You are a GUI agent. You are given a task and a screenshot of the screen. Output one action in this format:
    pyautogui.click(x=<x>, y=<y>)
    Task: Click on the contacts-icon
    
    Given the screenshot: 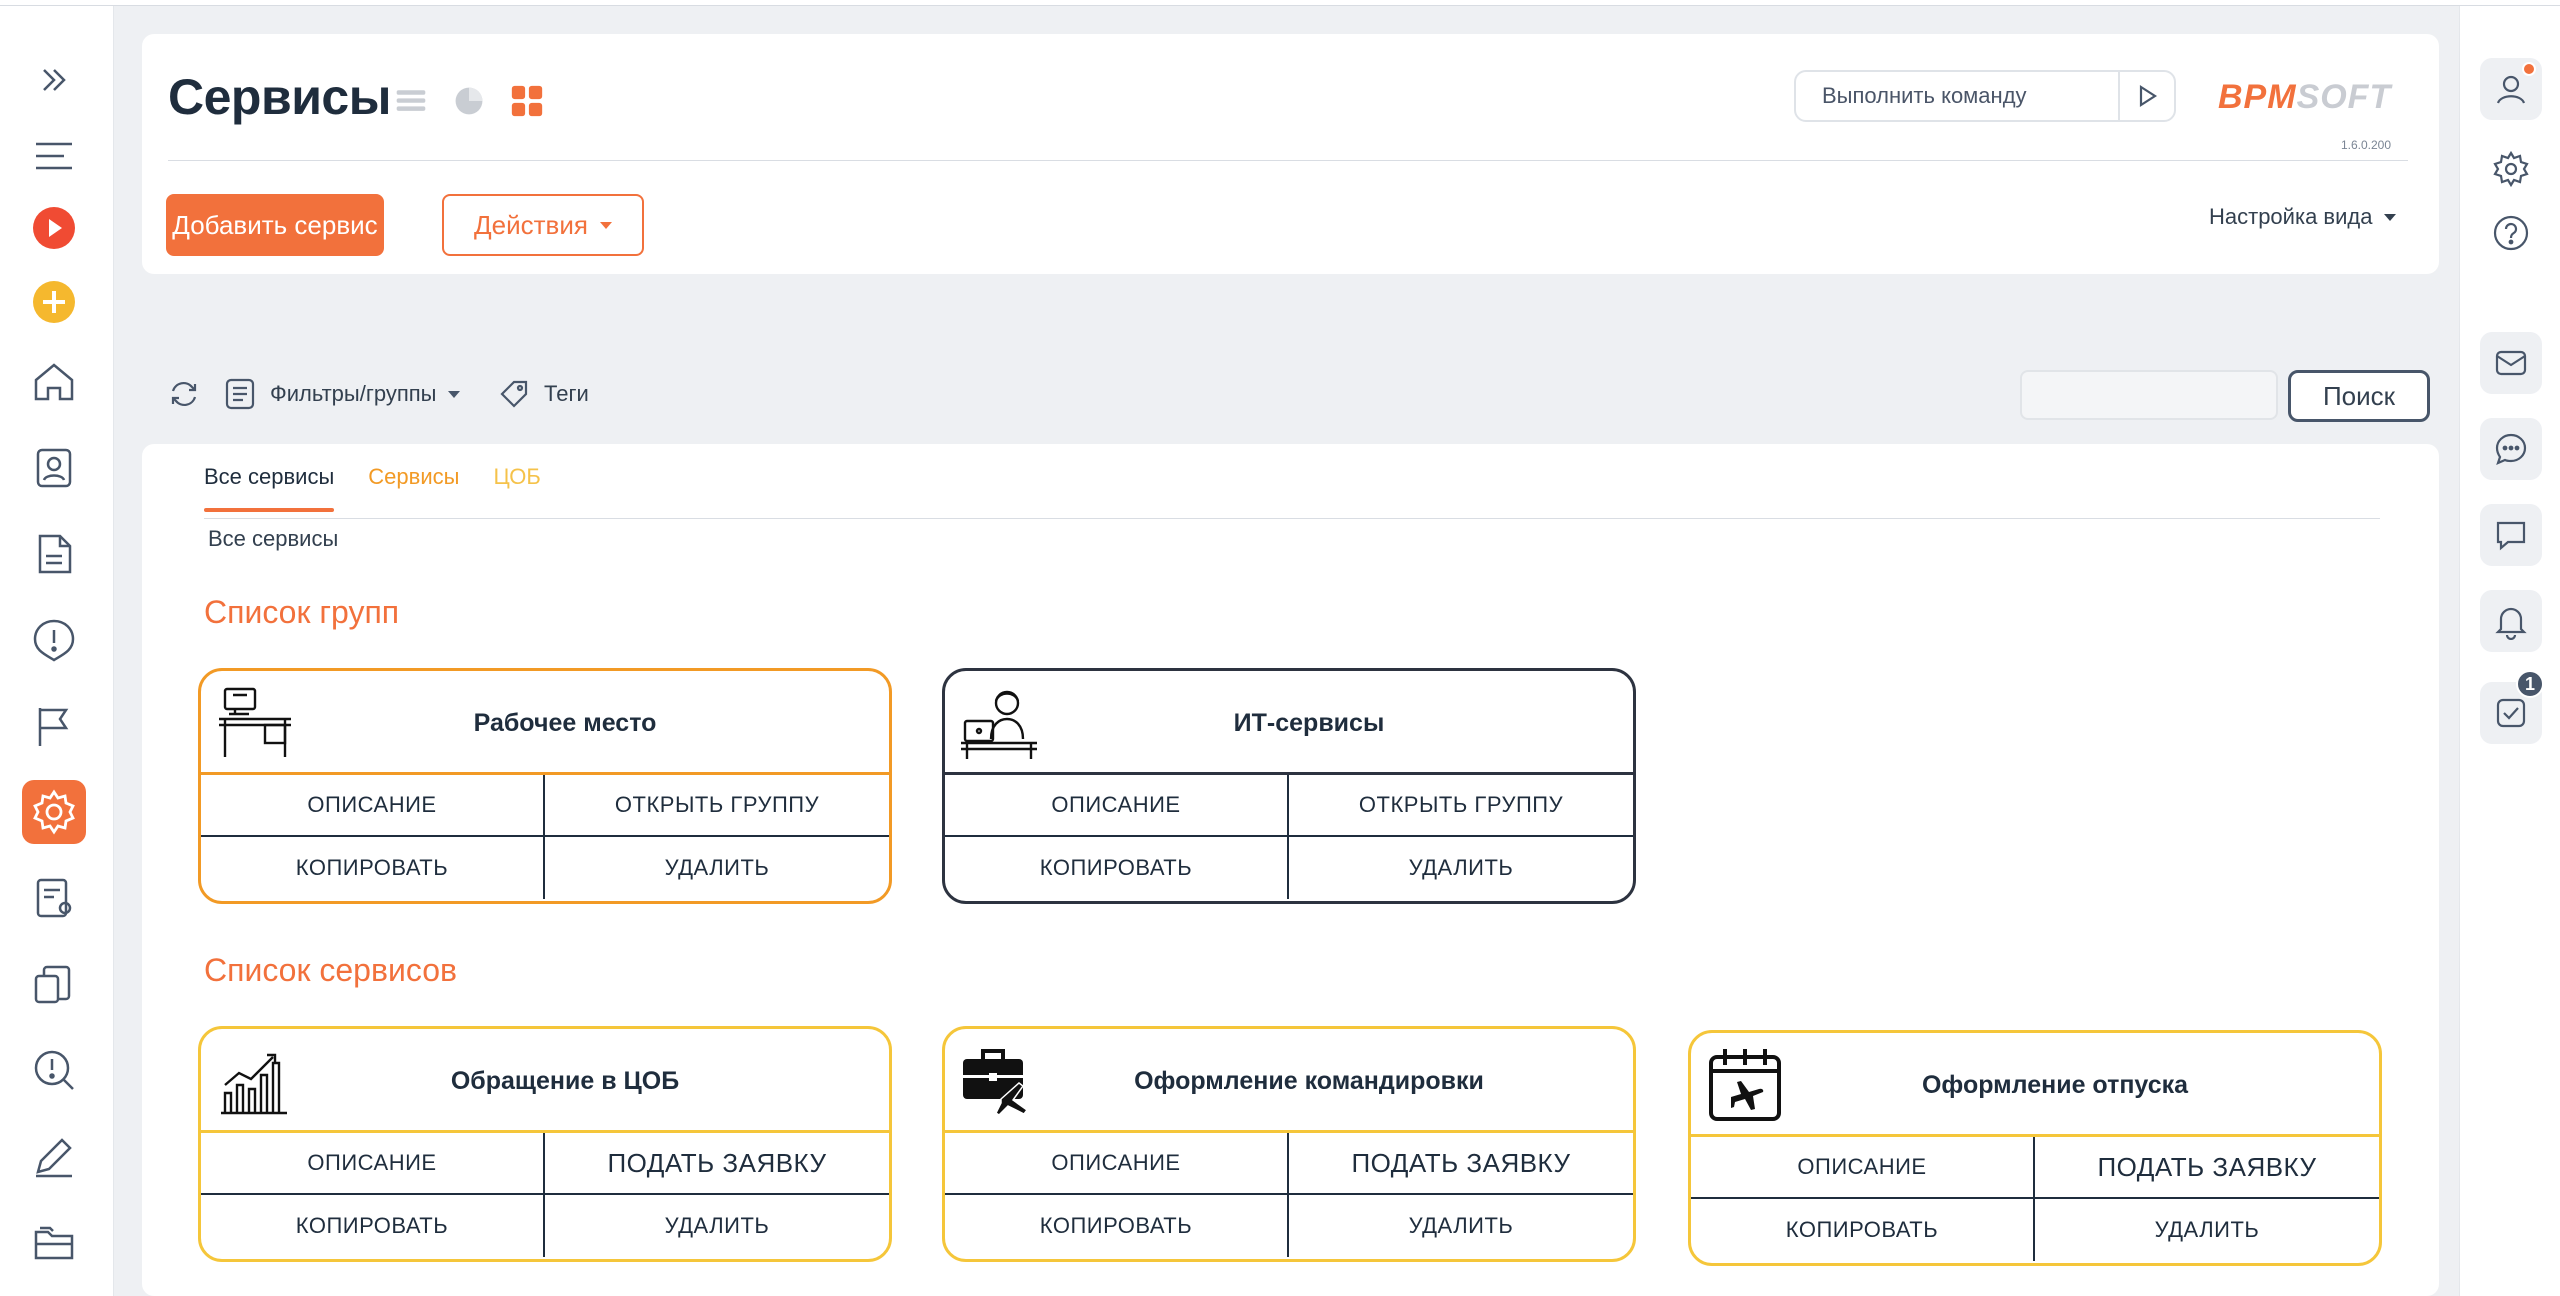 What is the action you would take?
    pyautogui.click(x=54, y=468)
    